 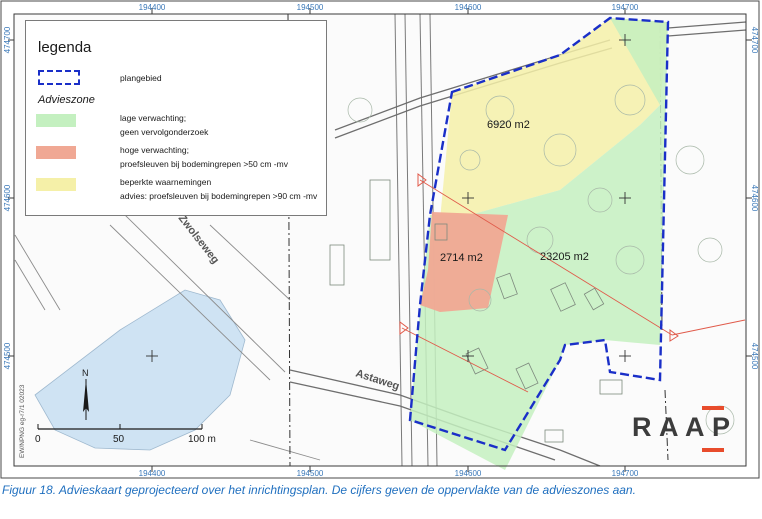 I want to click on grid-label-right-3: 474500, so click(x=754, y=356).